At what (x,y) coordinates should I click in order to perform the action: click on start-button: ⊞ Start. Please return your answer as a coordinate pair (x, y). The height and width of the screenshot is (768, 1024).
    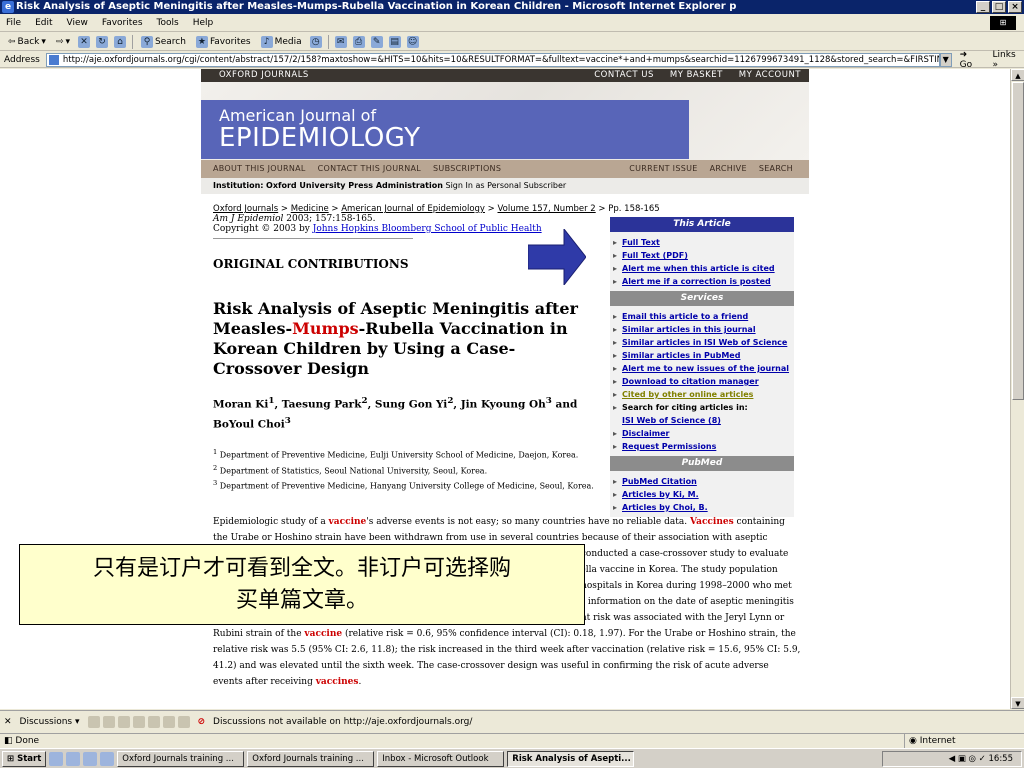
    Looking at the image, I should click on (24, 758).